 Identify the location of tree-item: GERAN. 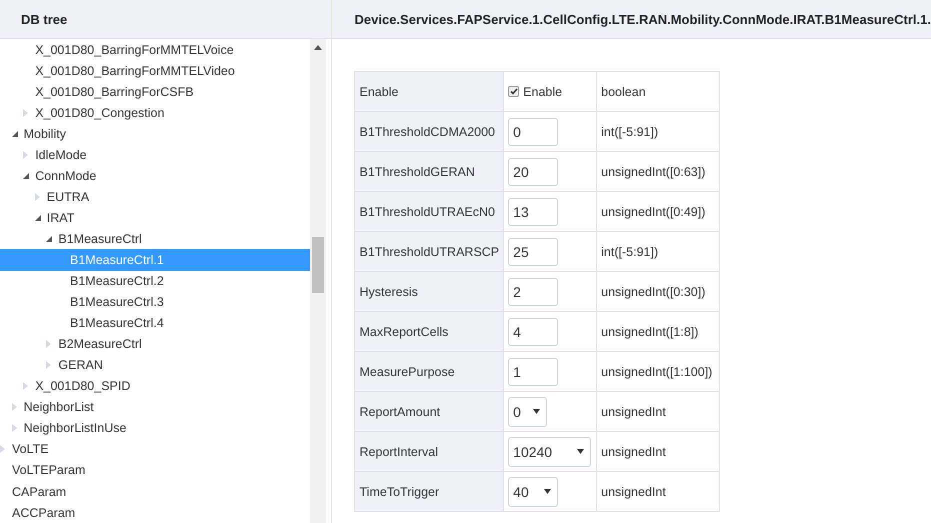
(155, 365).